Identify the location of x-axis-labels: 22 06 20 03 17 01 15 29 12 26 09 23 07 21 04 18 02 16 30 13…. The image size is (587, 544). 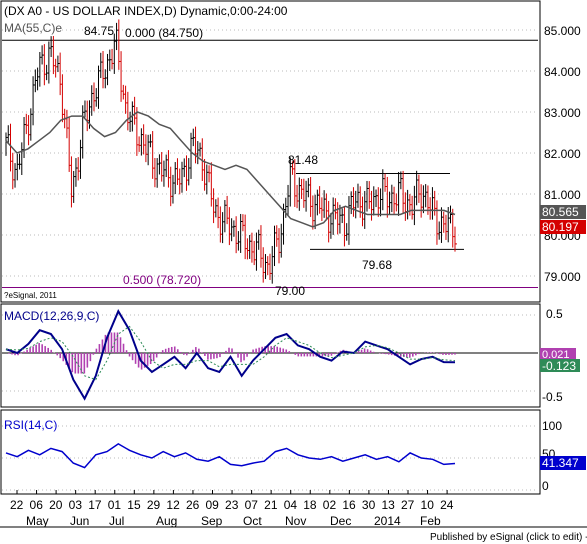
(232, 513).